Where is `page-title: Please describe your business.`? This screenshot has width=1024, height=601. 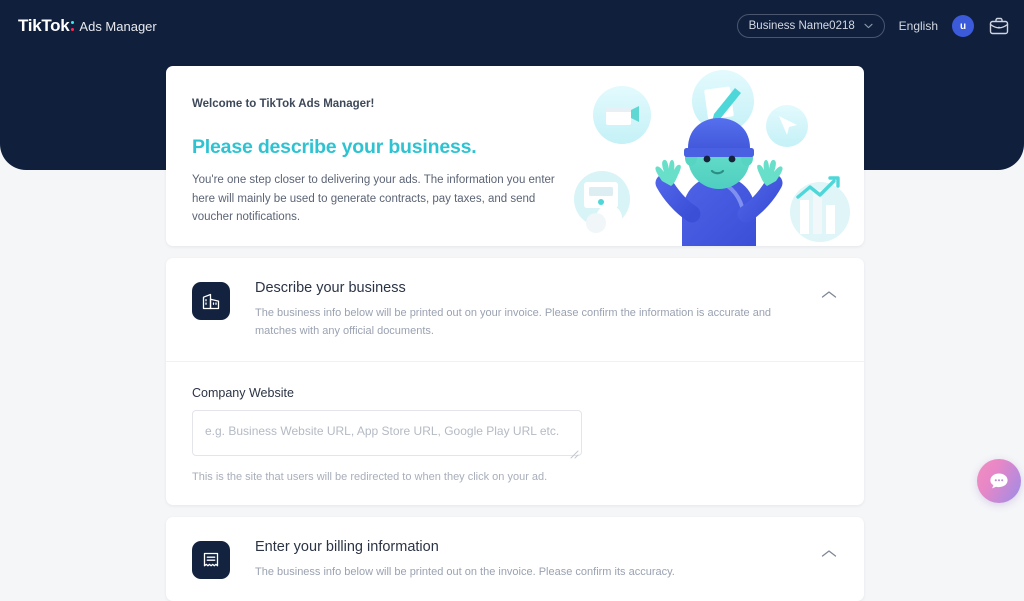
page-title: Please describe your business. is located at coordinates (334, 147).